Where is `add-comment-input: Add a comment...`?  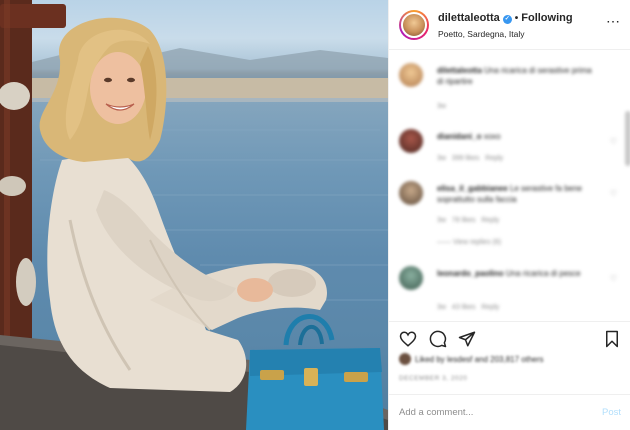
add-comment-input: Add a comment... is located at coordinates (436, 412).